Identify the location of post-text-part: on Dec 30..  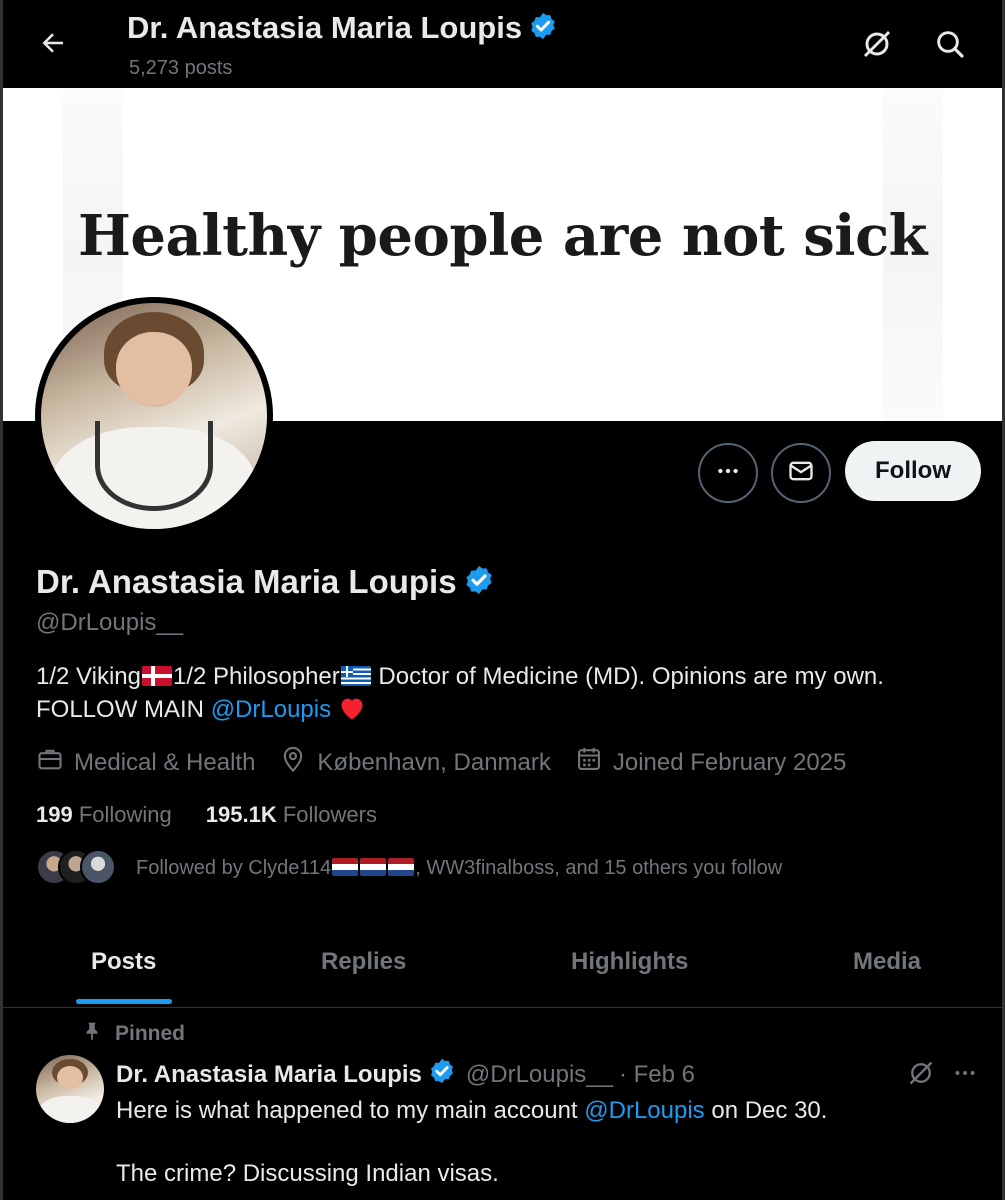
(766, 1110).